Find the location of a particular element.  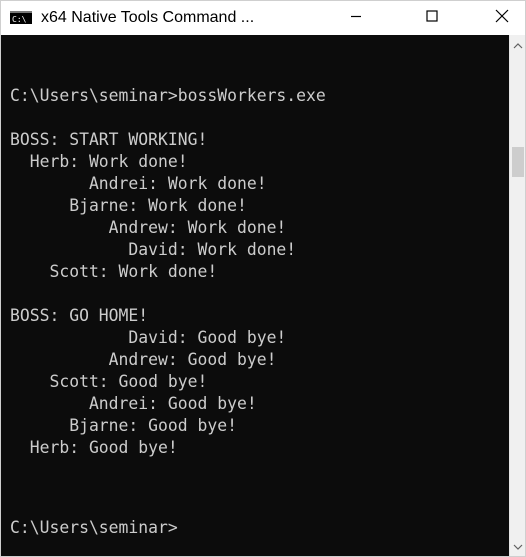

svg-text: C:\ is located at coordinates (19, 19).